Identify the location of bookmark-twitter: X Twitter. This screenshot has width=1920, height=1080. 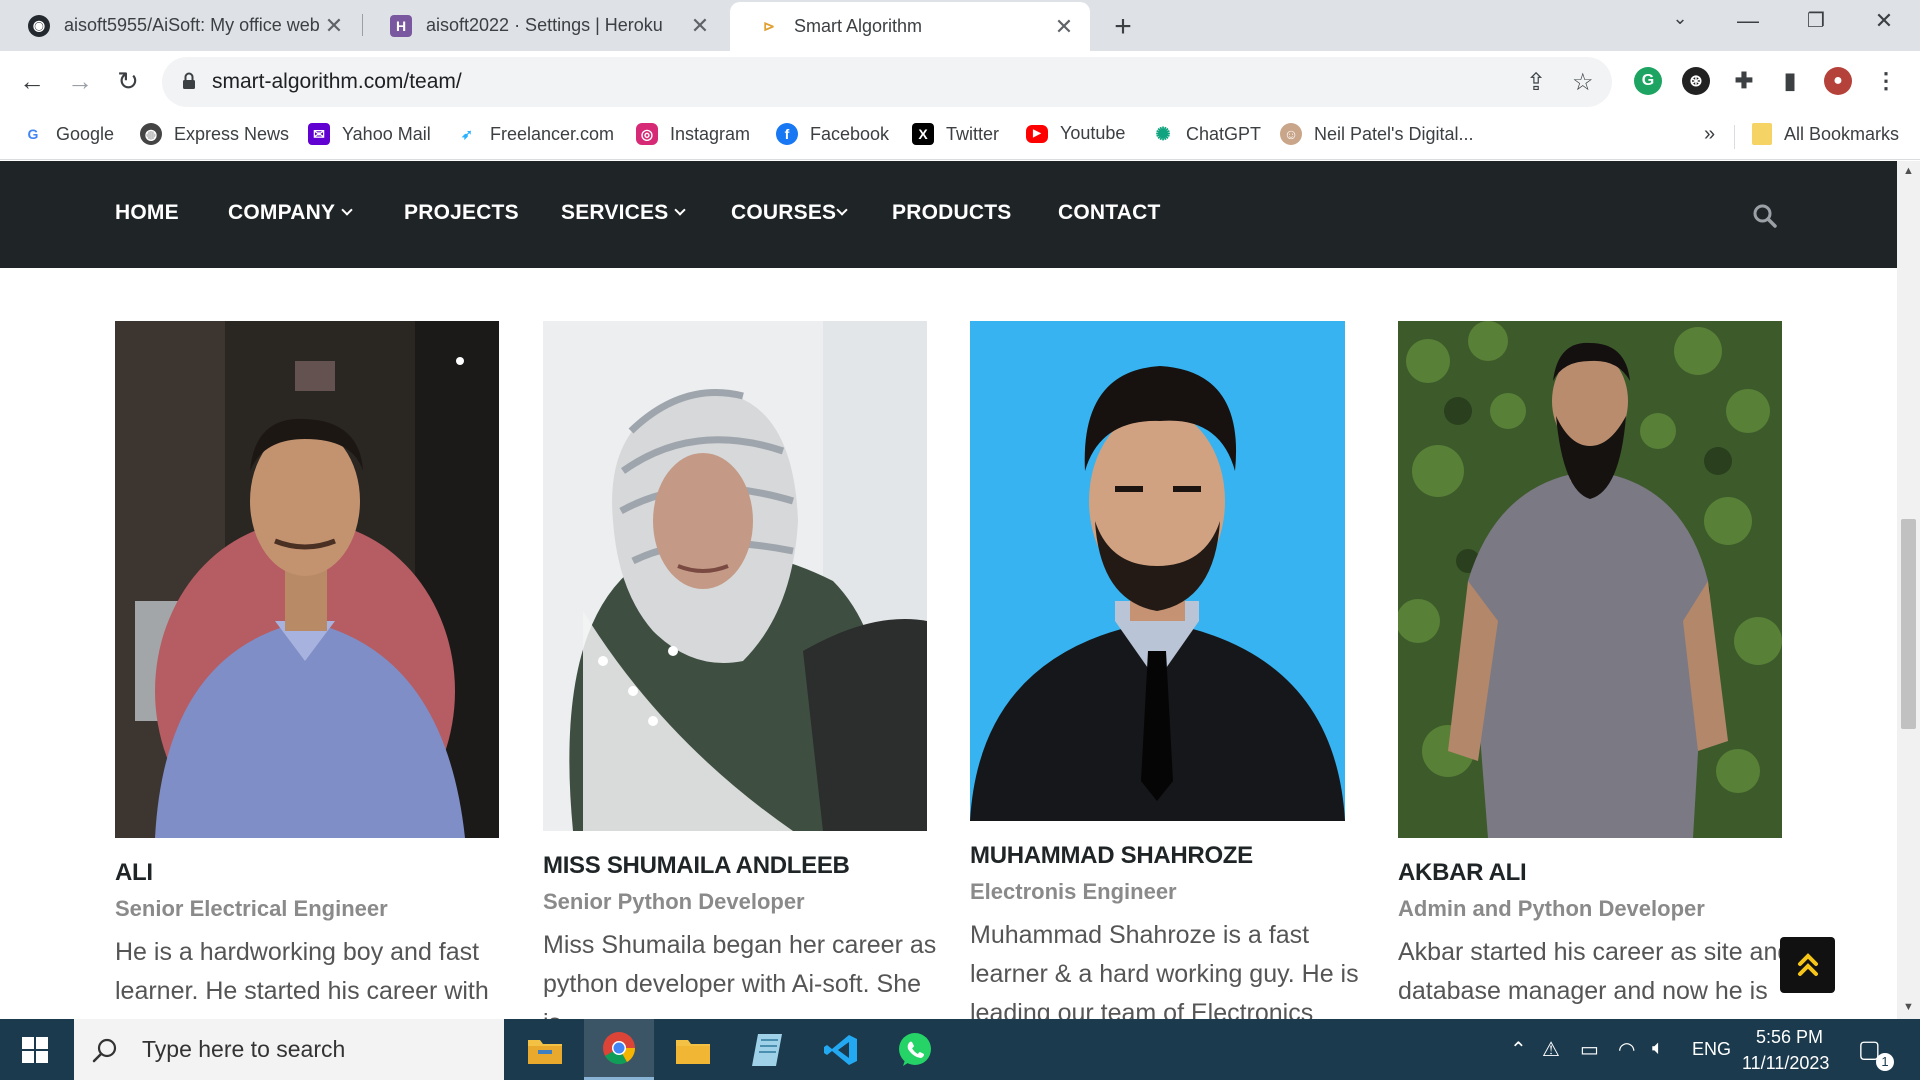
(955, 134).